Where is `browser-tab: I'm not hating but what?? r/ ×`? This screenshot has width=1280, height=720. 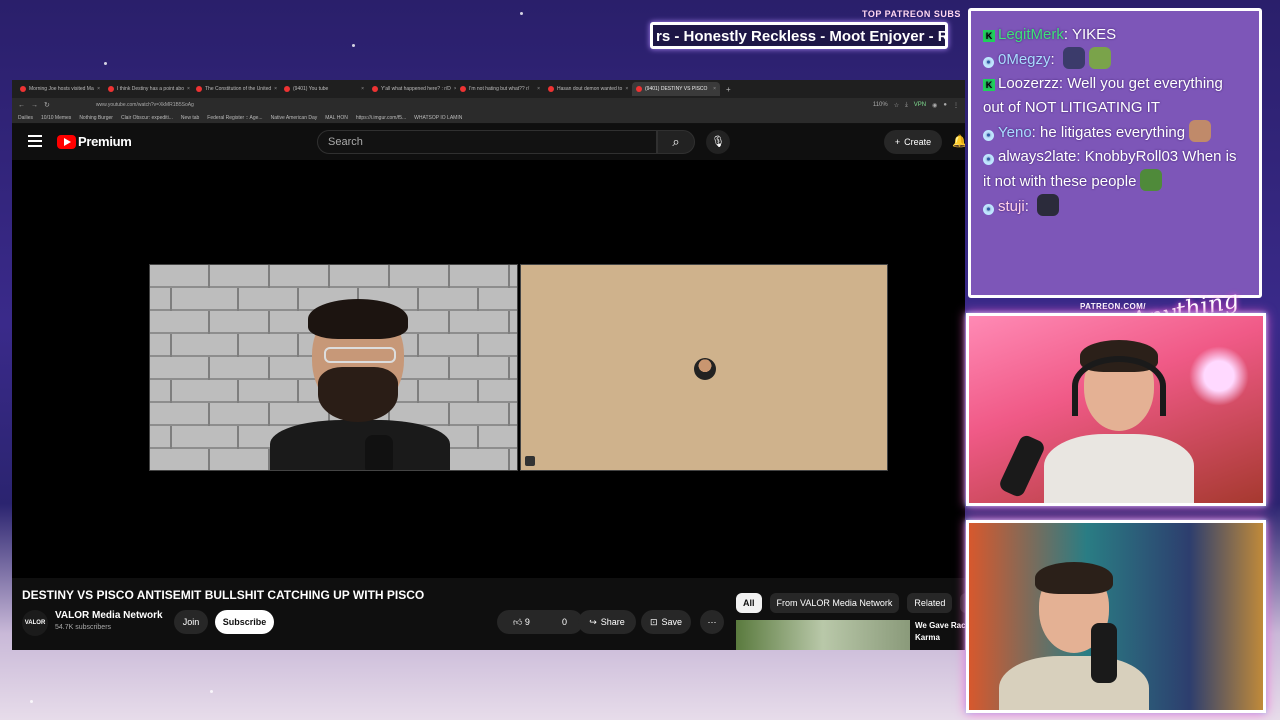 browser-tab: I'm not hating but what?? r/ × is located at coordinates (500, 89).